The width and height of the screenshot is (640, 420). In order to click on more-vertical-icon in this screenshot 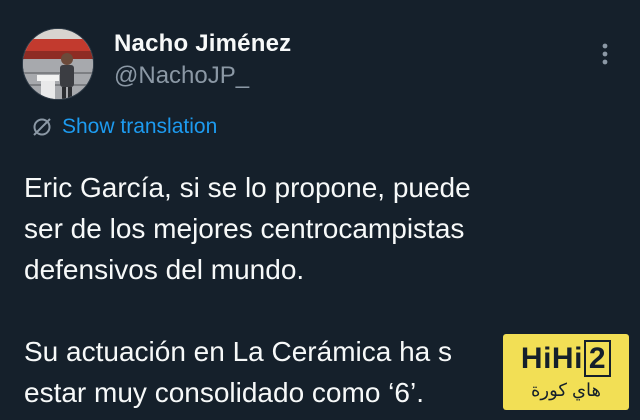, I will do `click(605, 54)`.